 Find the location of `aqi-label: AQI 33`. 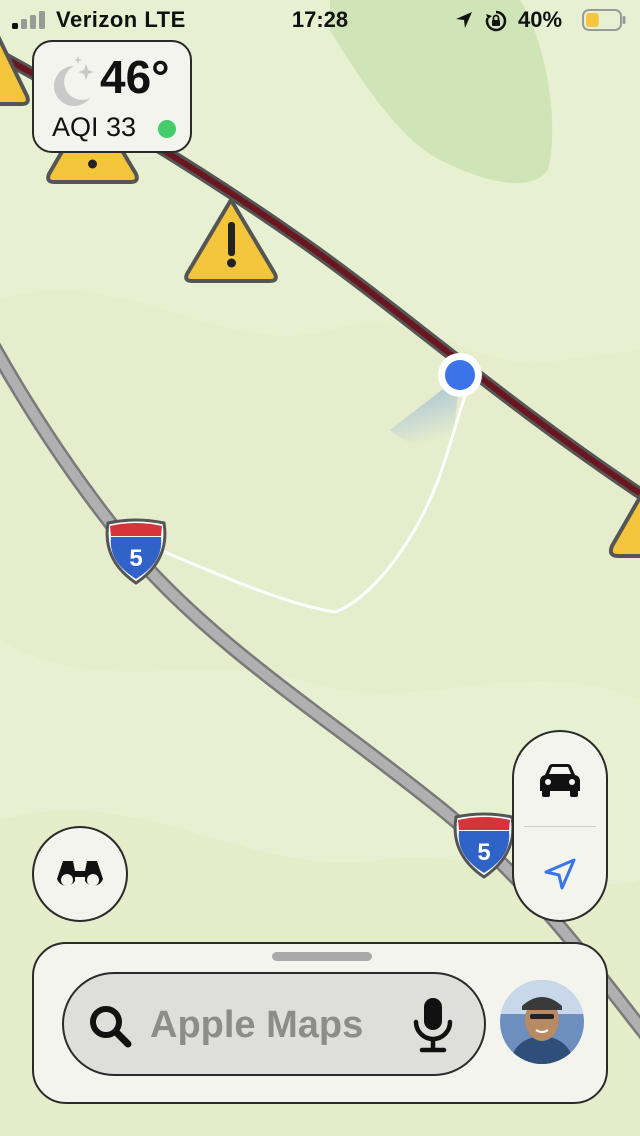

aqi-label: AQI 33 is located at coordinates (94, 127).